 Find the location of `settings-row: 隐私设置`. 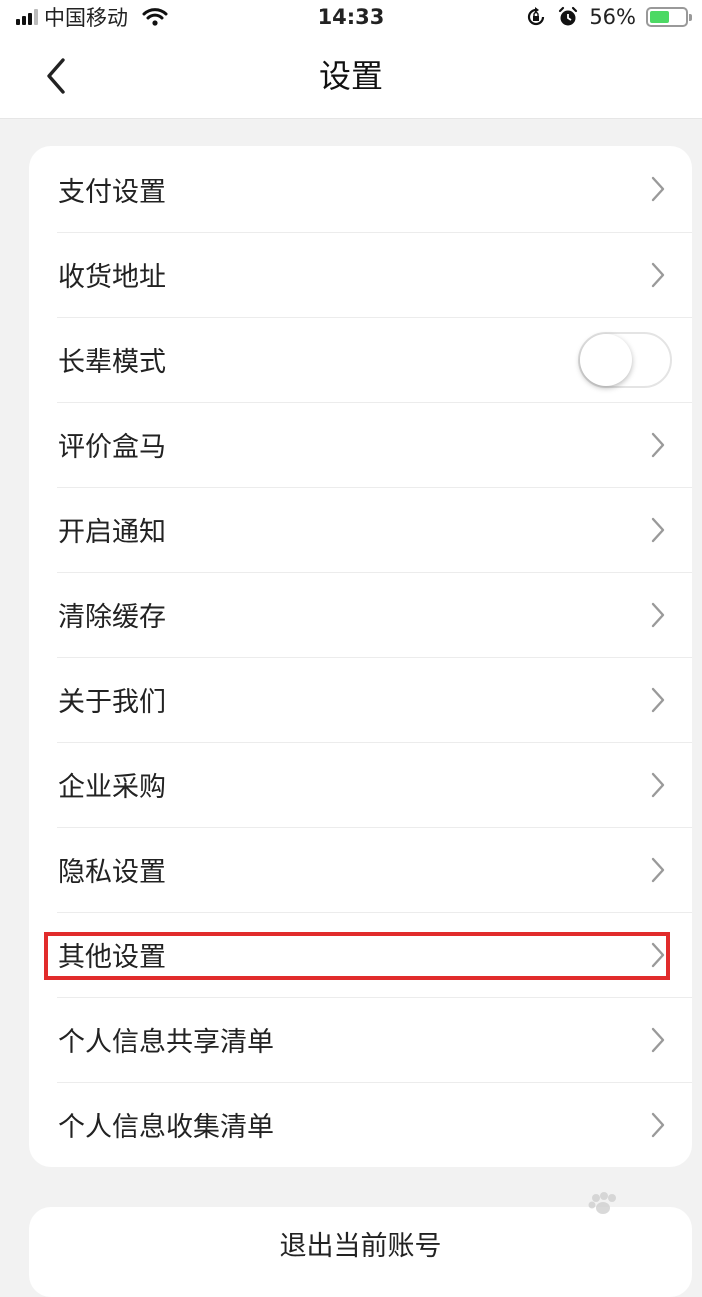

settings-row: 隐私设置 is located at coordinates (360, 869).